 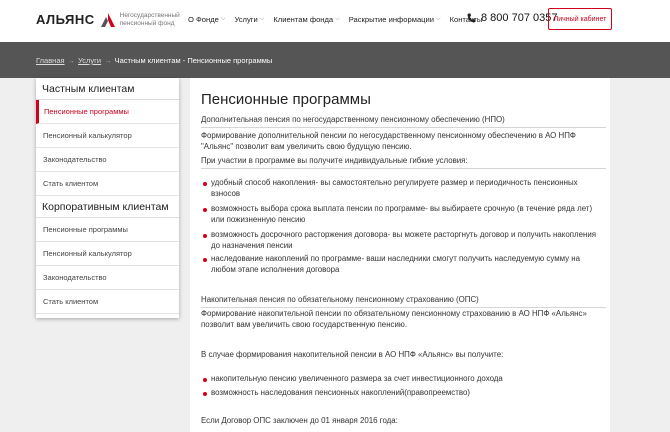 What do you see at coordinates (286, 99) in the screenshot?
I see `page-title: Пенсионные программы` at bounding box center [286, 99].